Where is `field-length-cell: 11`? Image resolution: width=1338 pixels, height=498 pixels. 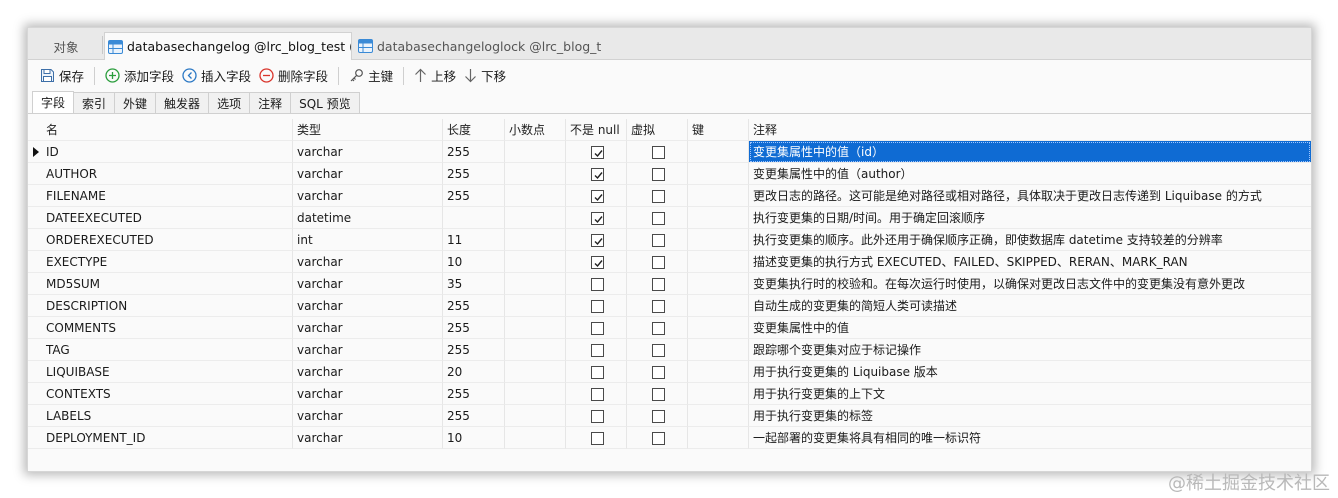 field-length-cell: 11 is located at coordinates (474, 240).